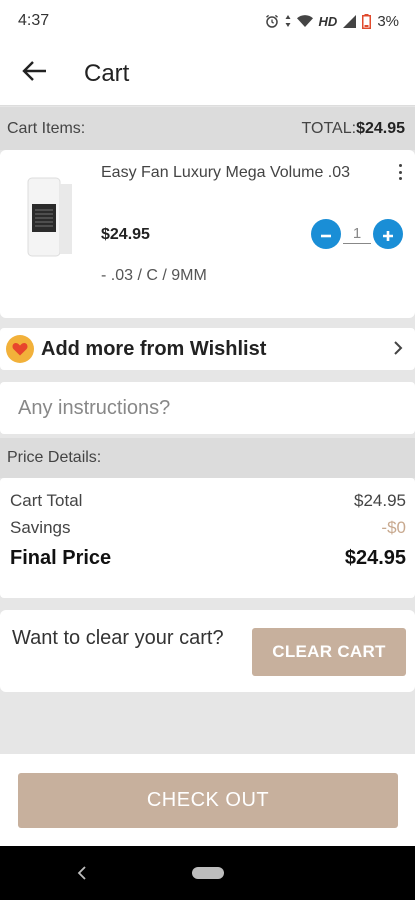 This screenshot has height=900, width=415. I want to click on back-button, so click(34, 74).